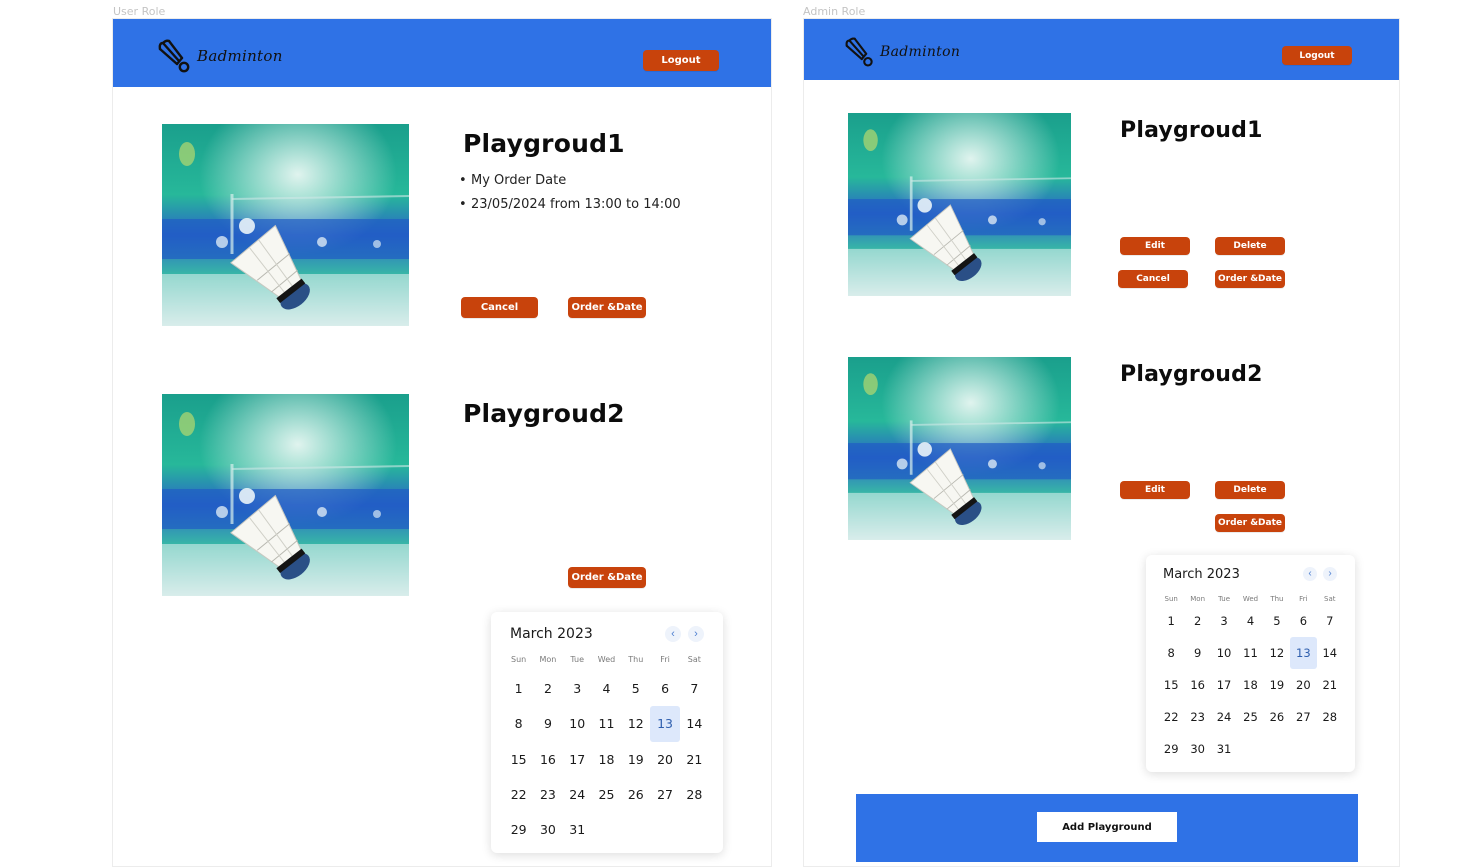 The image size is (1475, 867). Describe the element at coordinates (577, 659) in the screenshot. I see `weekday-label: Tue` at that location.